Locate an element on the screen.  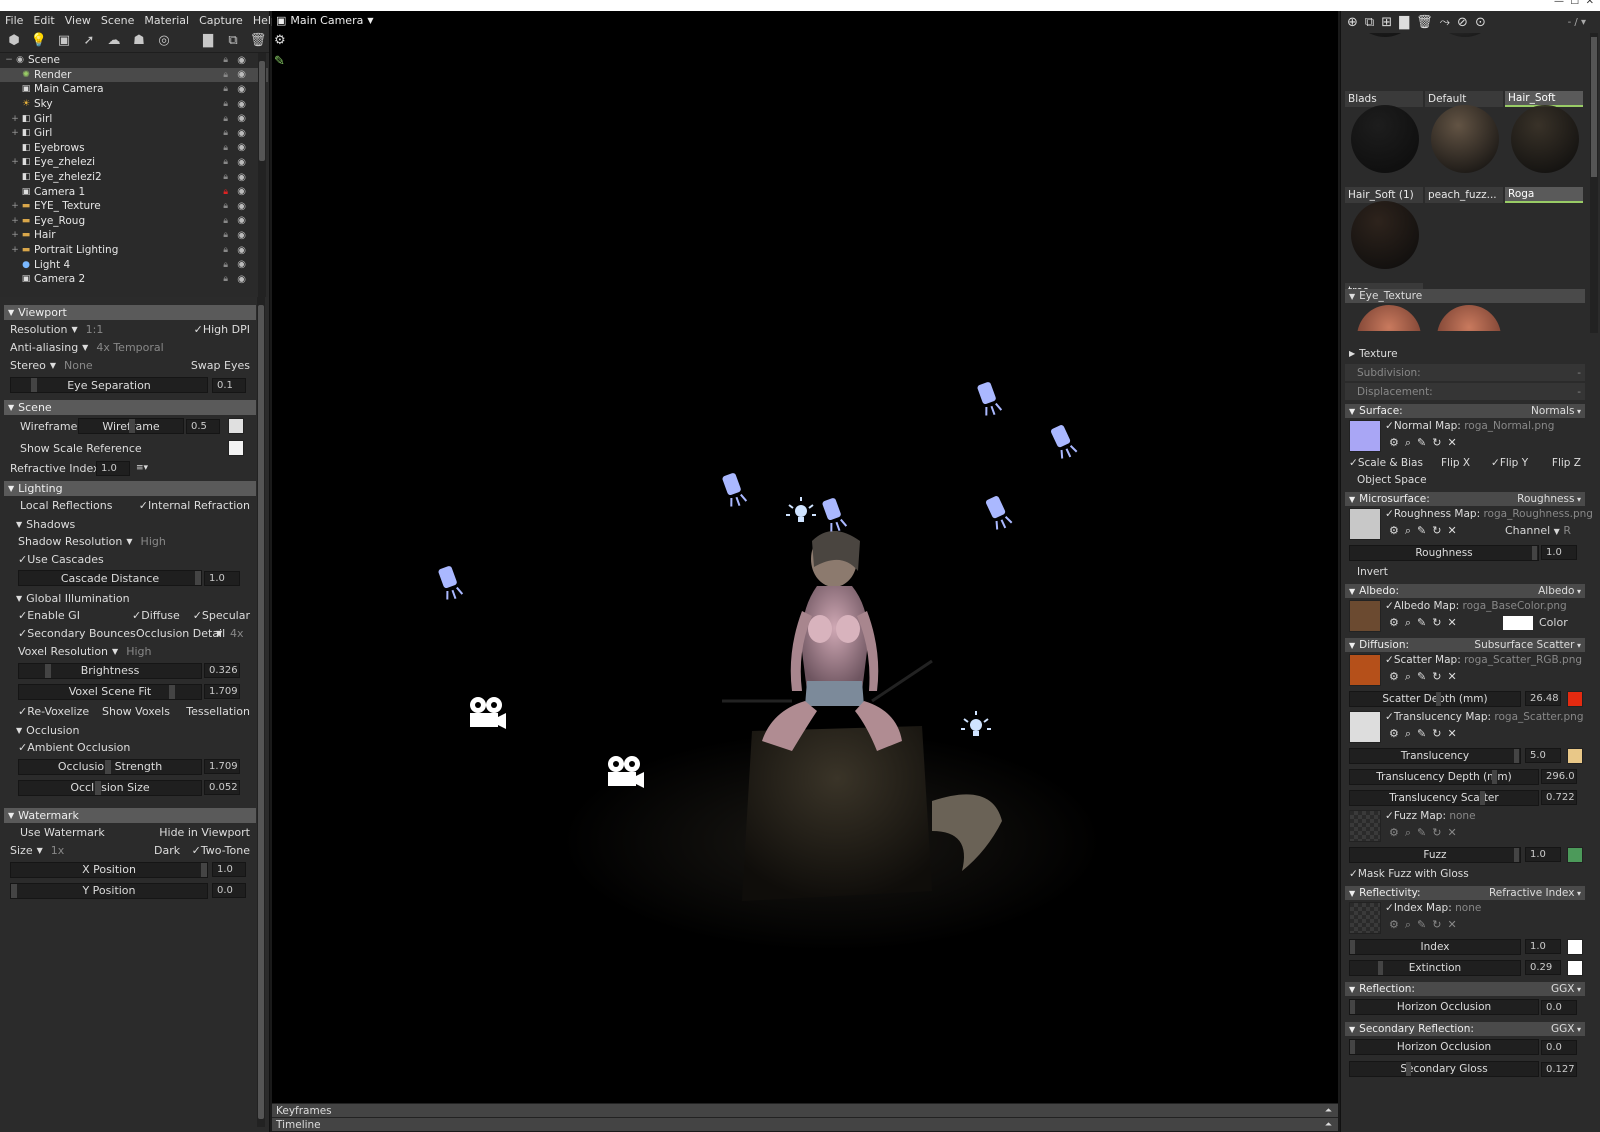
scene-tree-item: ✺ Render 🔒︎ ◉ is located at coordinates (134, 75).